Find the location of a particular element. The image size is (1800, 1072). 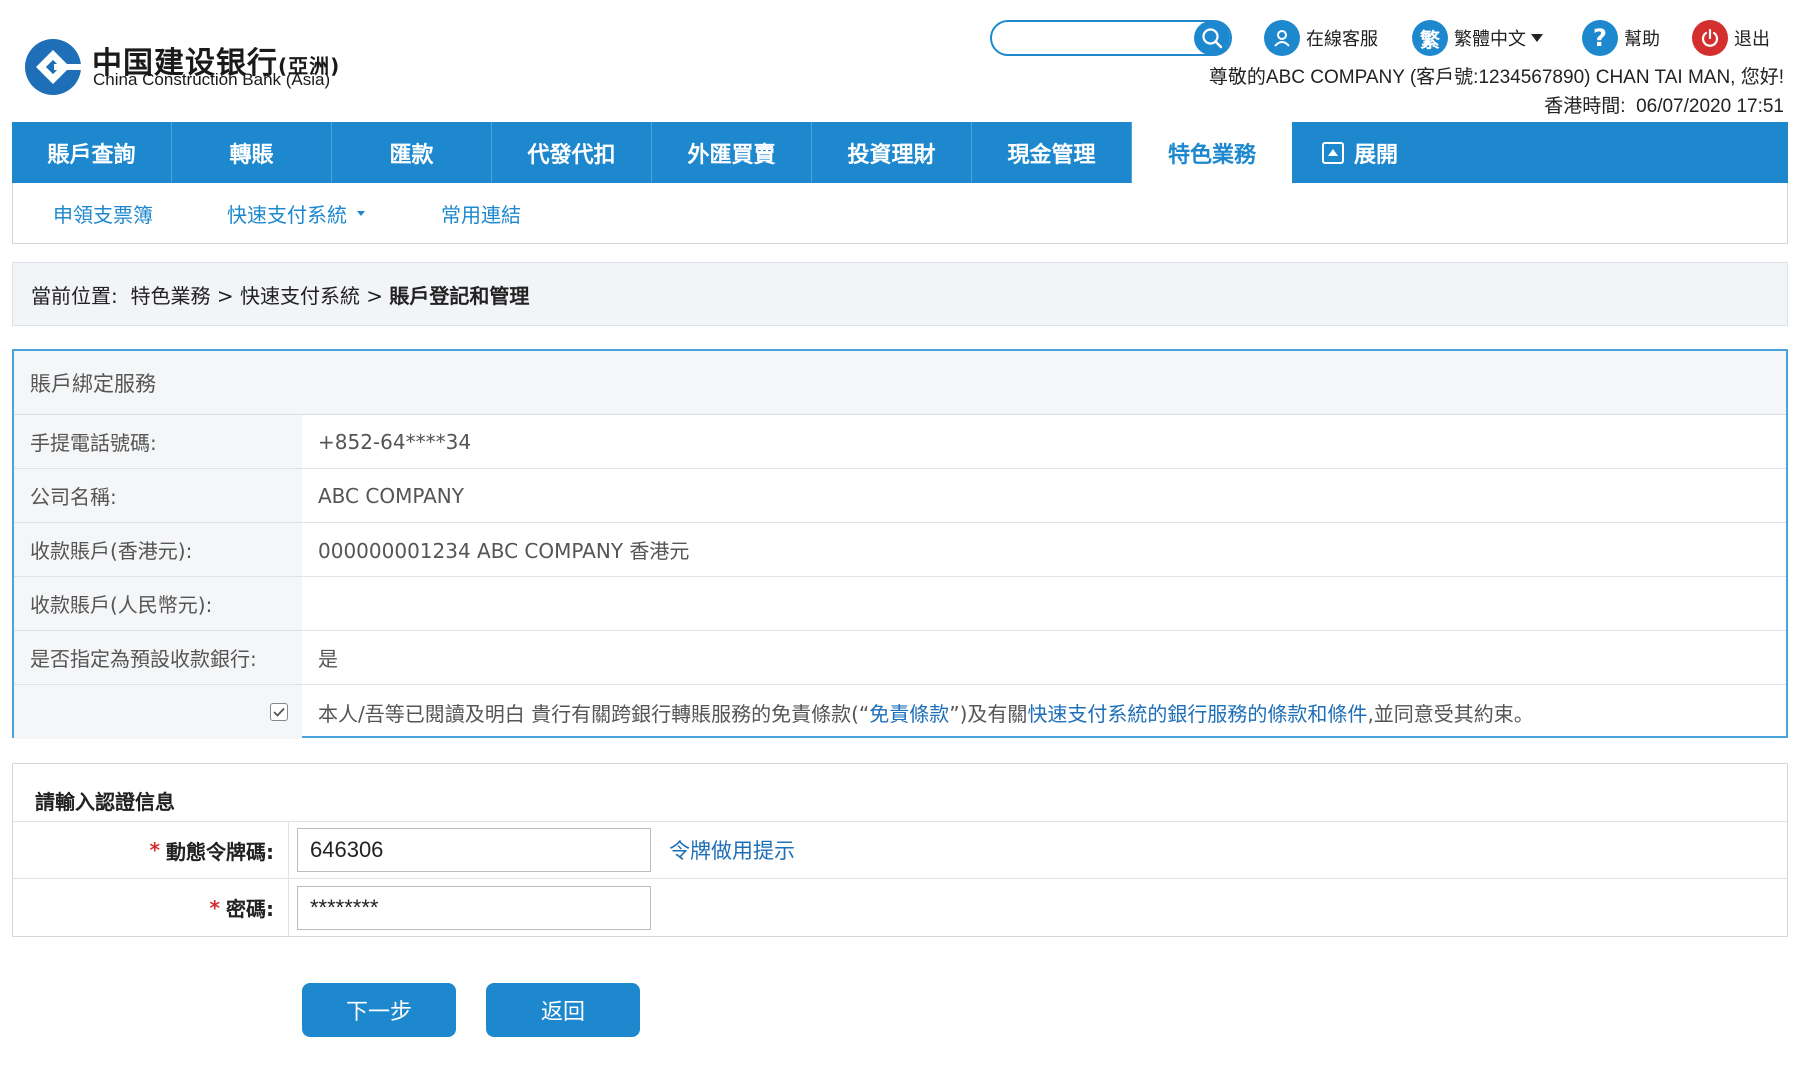

breadcrumb-current: 賬戶登記和管理 is located at coordinates (459, 295).